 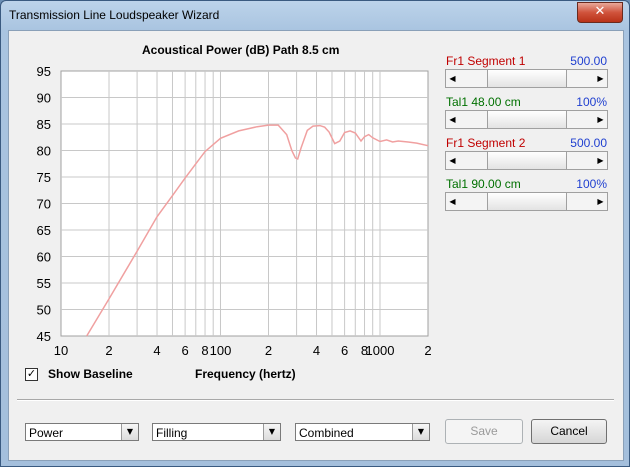 What do you see at coordinates (204, 350) in the screenshot?
I see `x-tick-label: 8` at bounding box center [204, 350].